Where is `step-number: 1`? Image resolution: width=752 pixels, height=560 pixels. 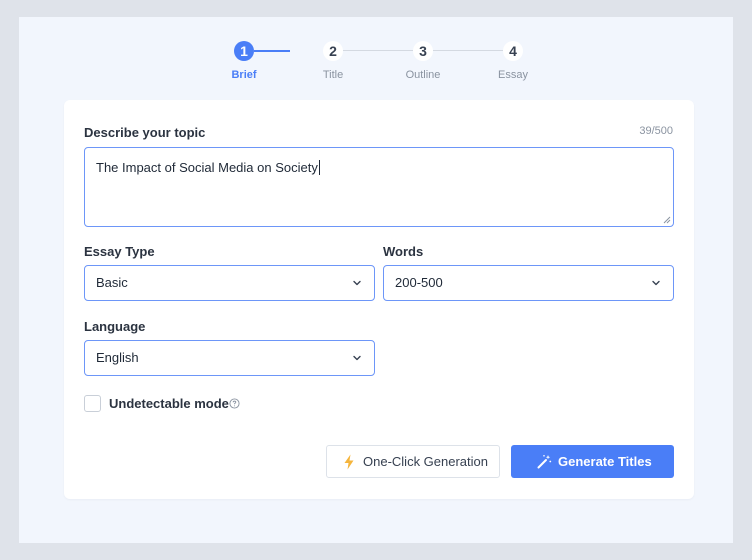
step-number: 1 is located at coordinates (244, 51).